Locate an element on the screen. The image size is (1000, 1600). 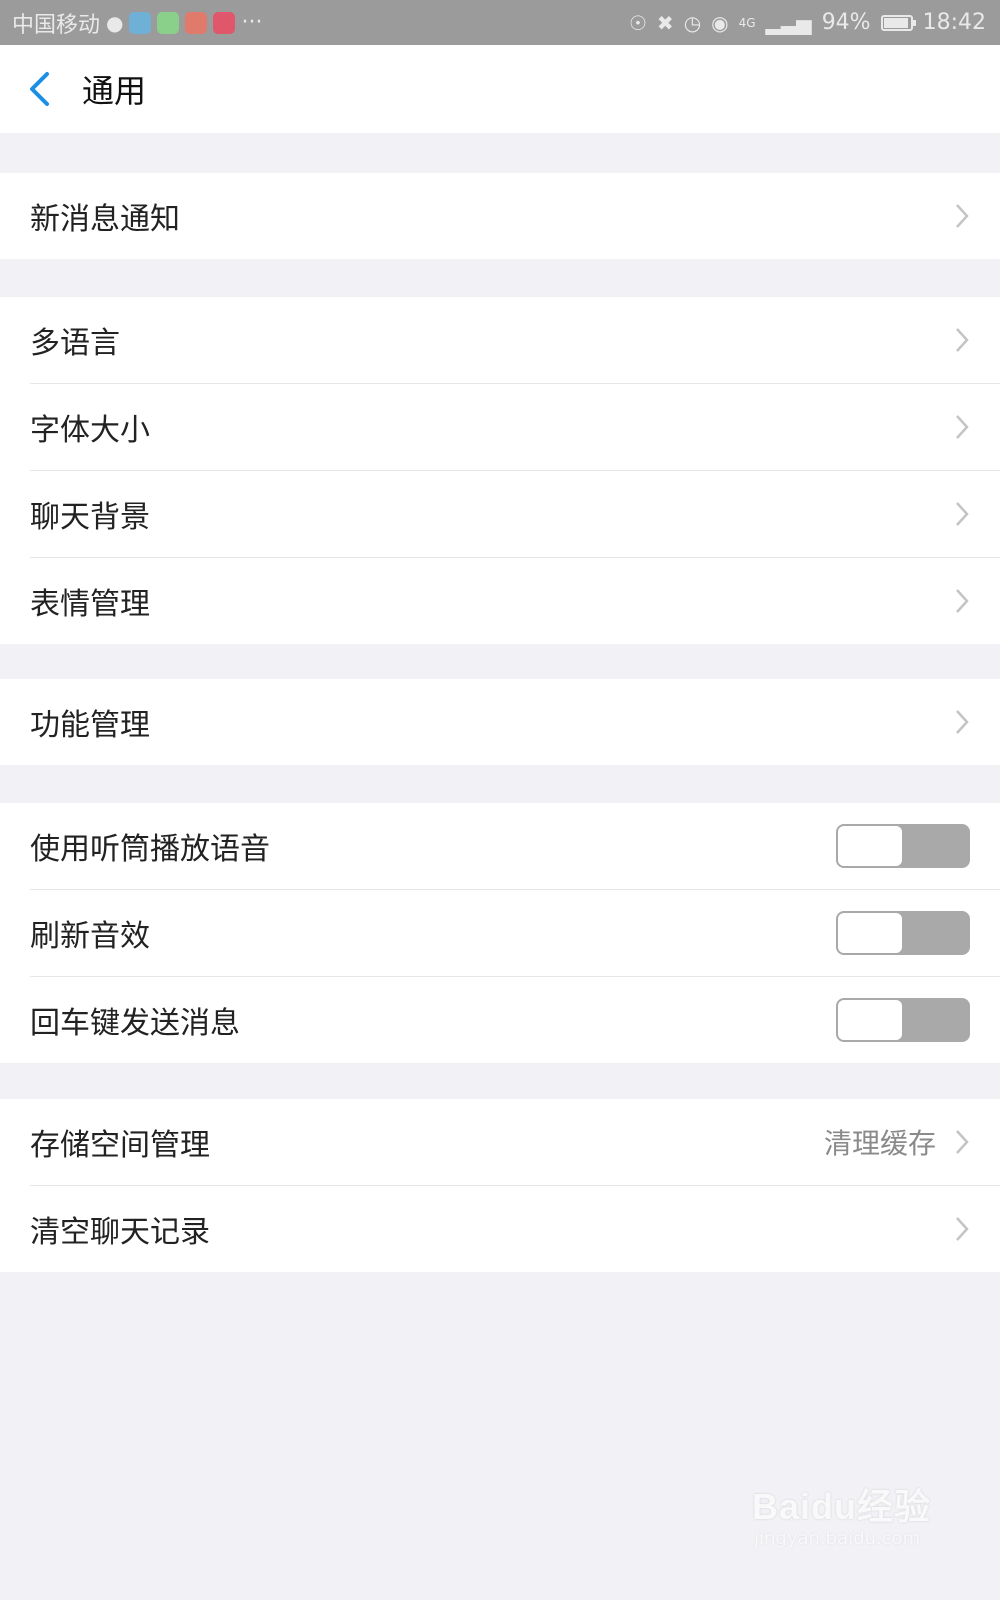
row-enter-to-send: 回车键发送消息 is located at coordinates (500, 1020).